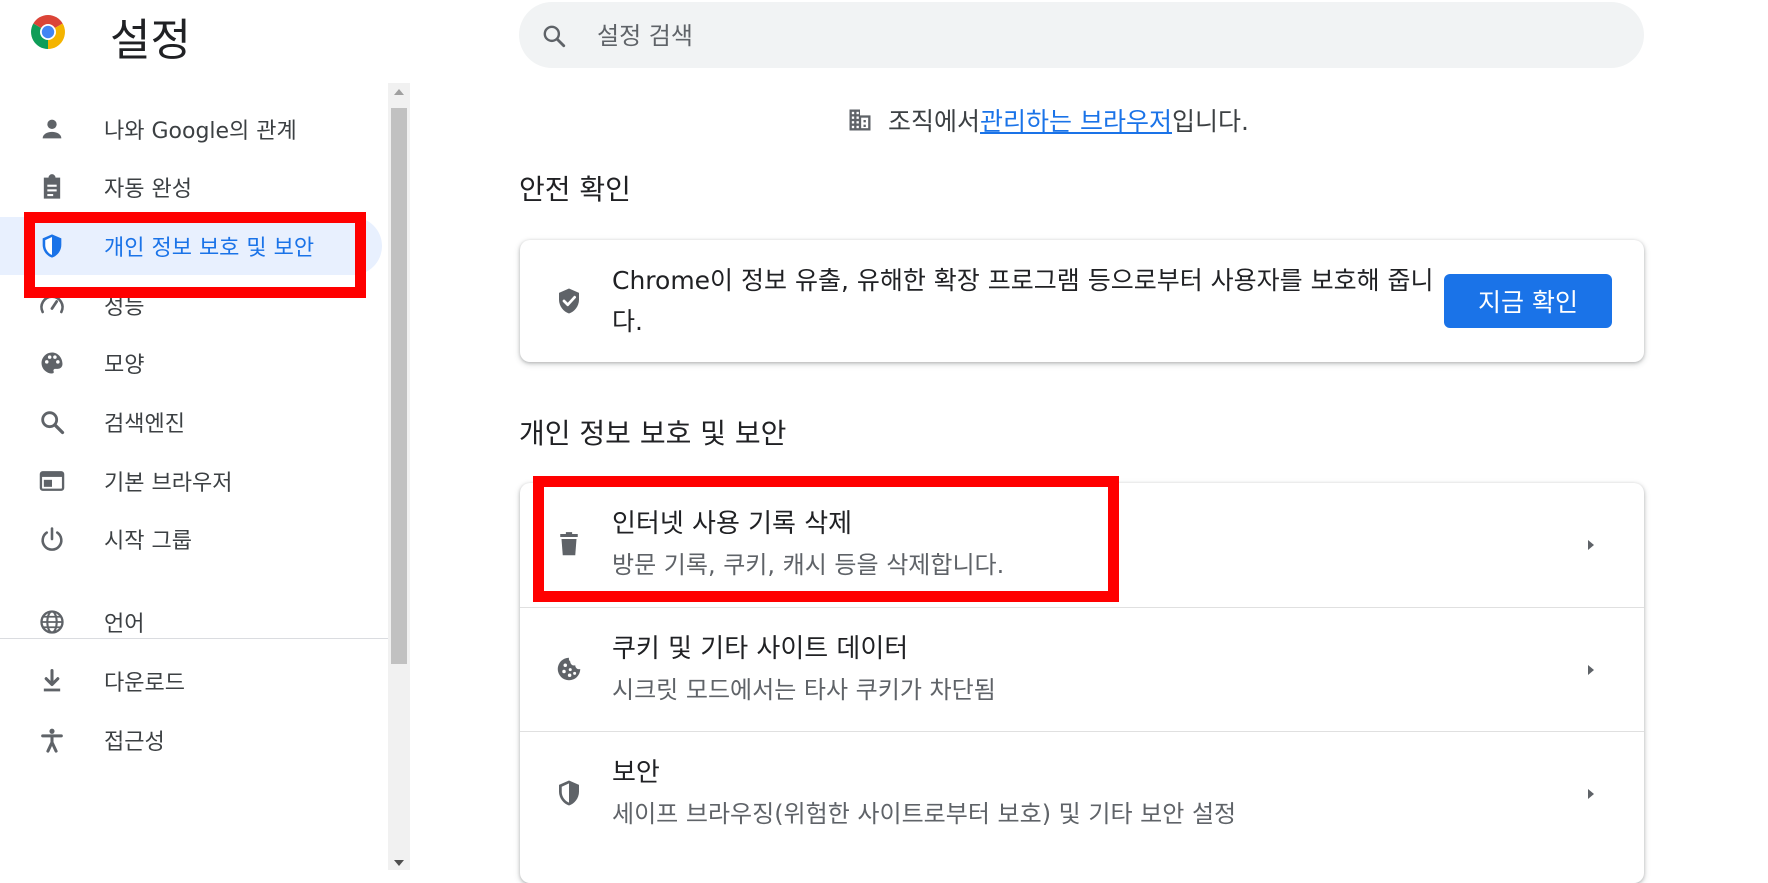  Describe the element at coordinates (191, 363) in the screenshot. I see `sidebar-item-appearance: 모양` at that location.